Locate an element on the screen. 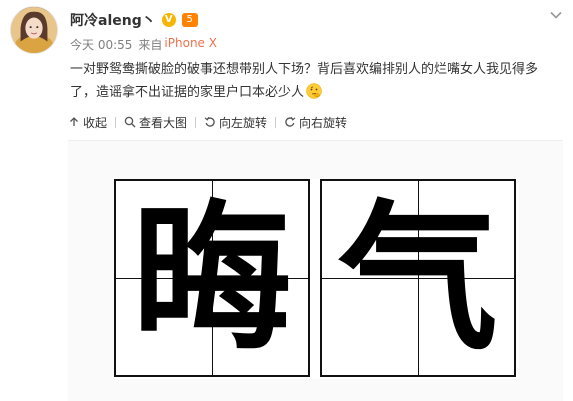 The image size is (573, 401). collapse-button: 收起 is located at coordinates (87, 122).